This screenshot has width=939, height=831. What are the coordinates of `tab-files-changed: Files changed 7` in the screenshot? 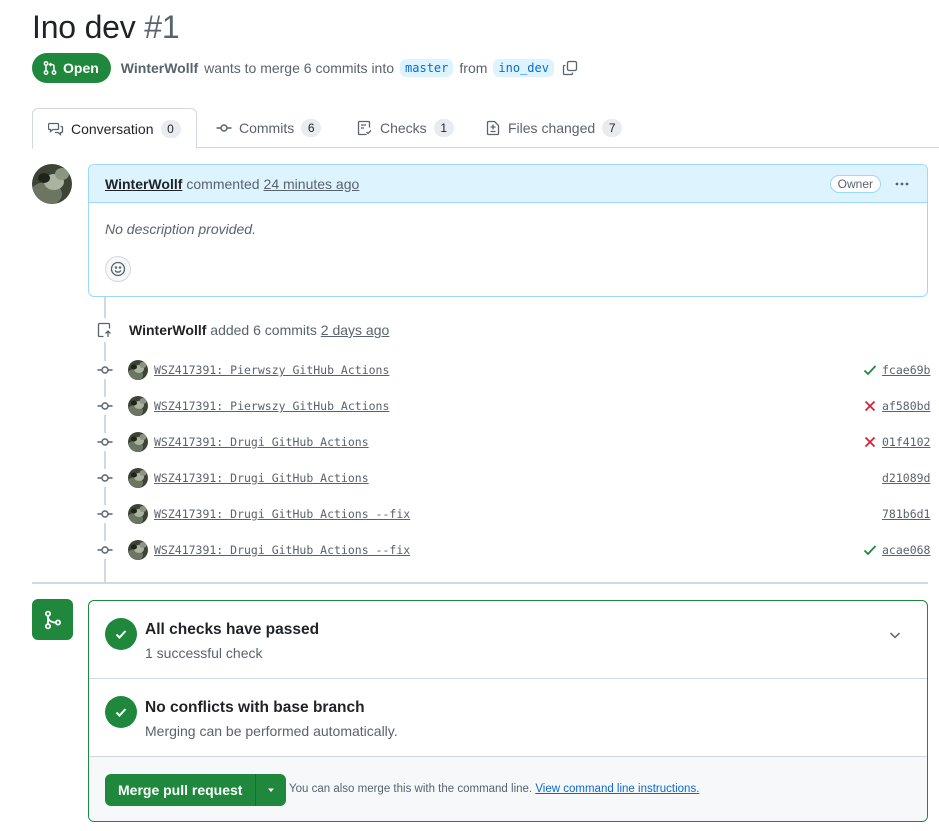 It's located at (554, 128).